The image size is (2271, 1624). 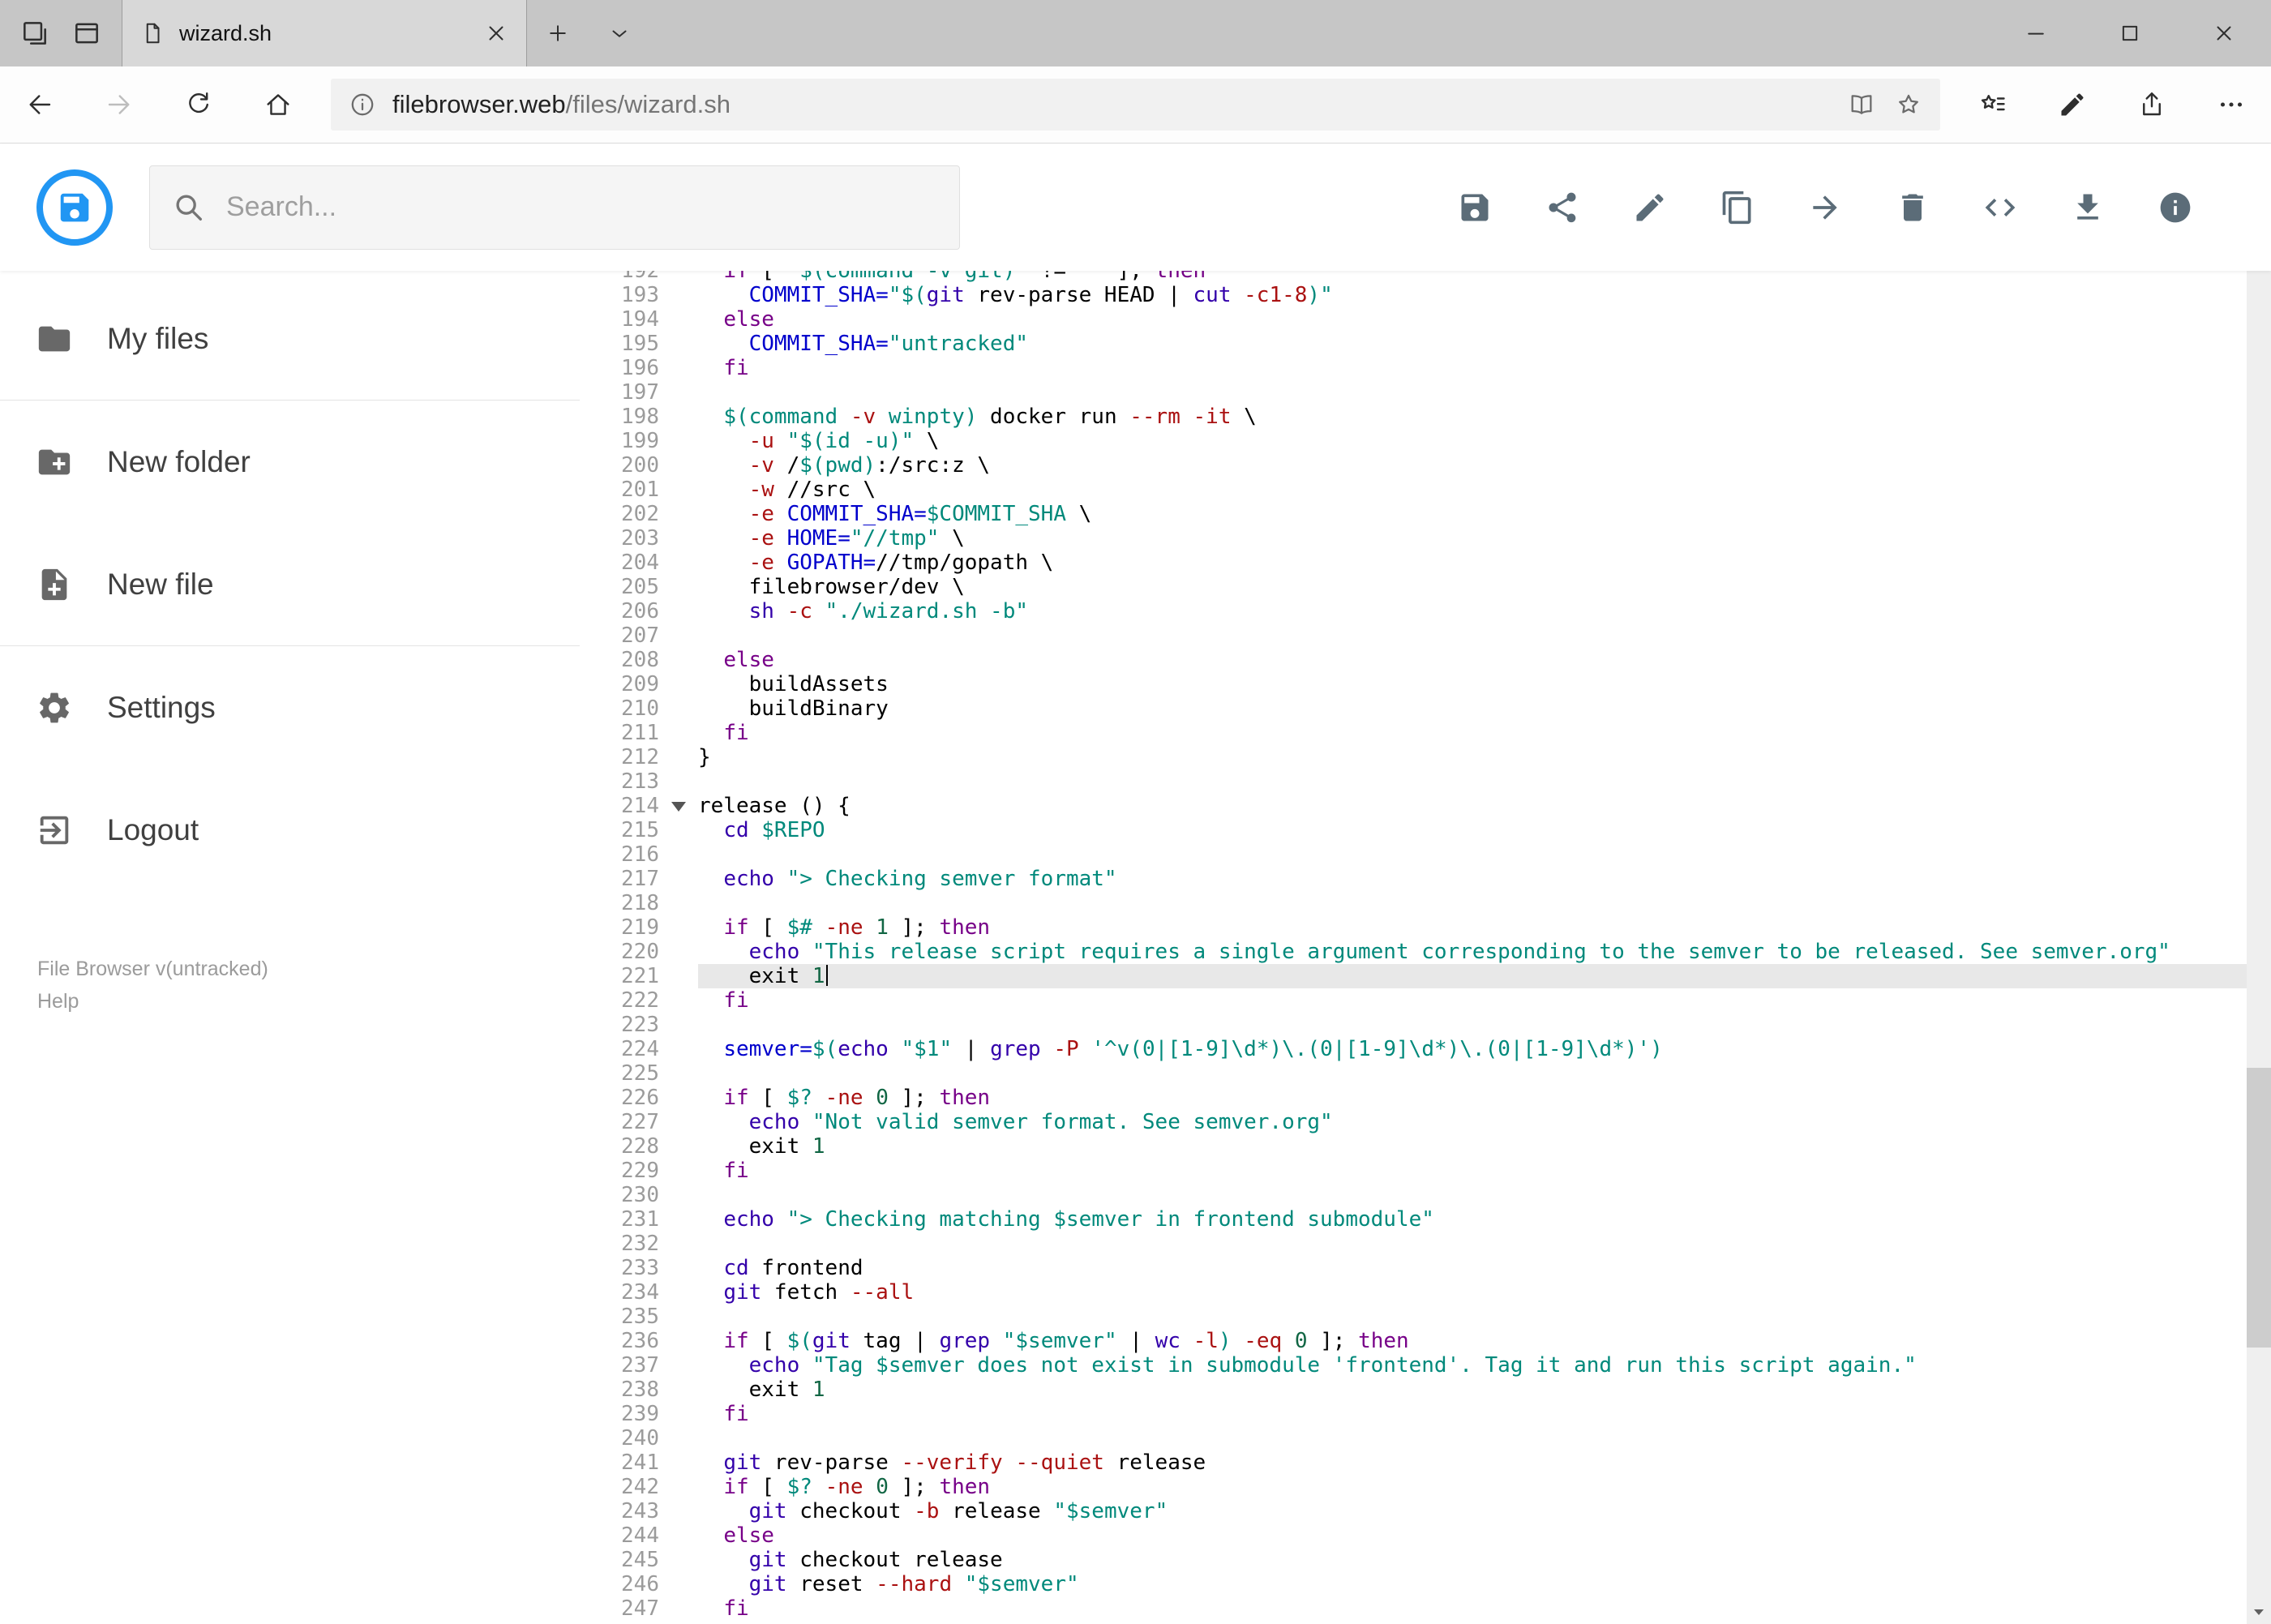 I want to click on code-line-223: 223, so click(x=1425, y=1025).